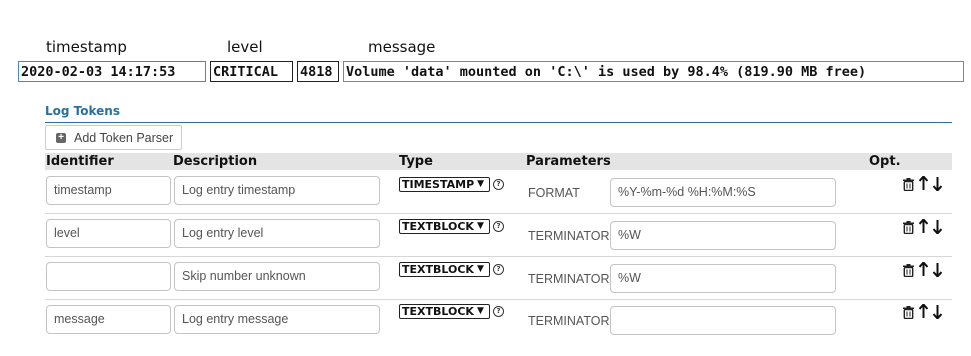 This screenshot has height=356, width=971. I want to click on preview-label-message: message, so click(402, 47).